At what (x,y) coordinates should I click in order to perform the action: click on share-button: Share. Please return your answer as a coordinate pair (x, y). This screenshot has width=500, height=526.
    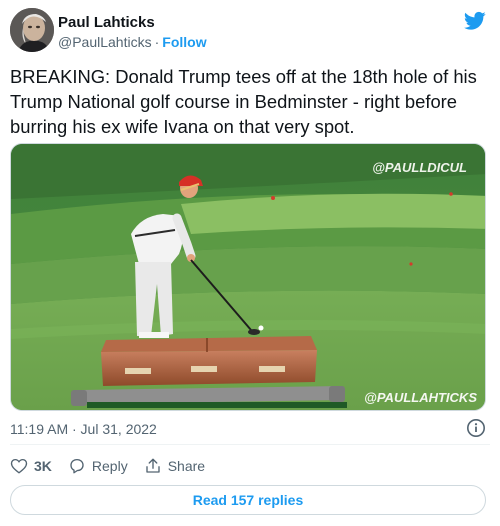
    Looking at the image, I should click on (174, 466).